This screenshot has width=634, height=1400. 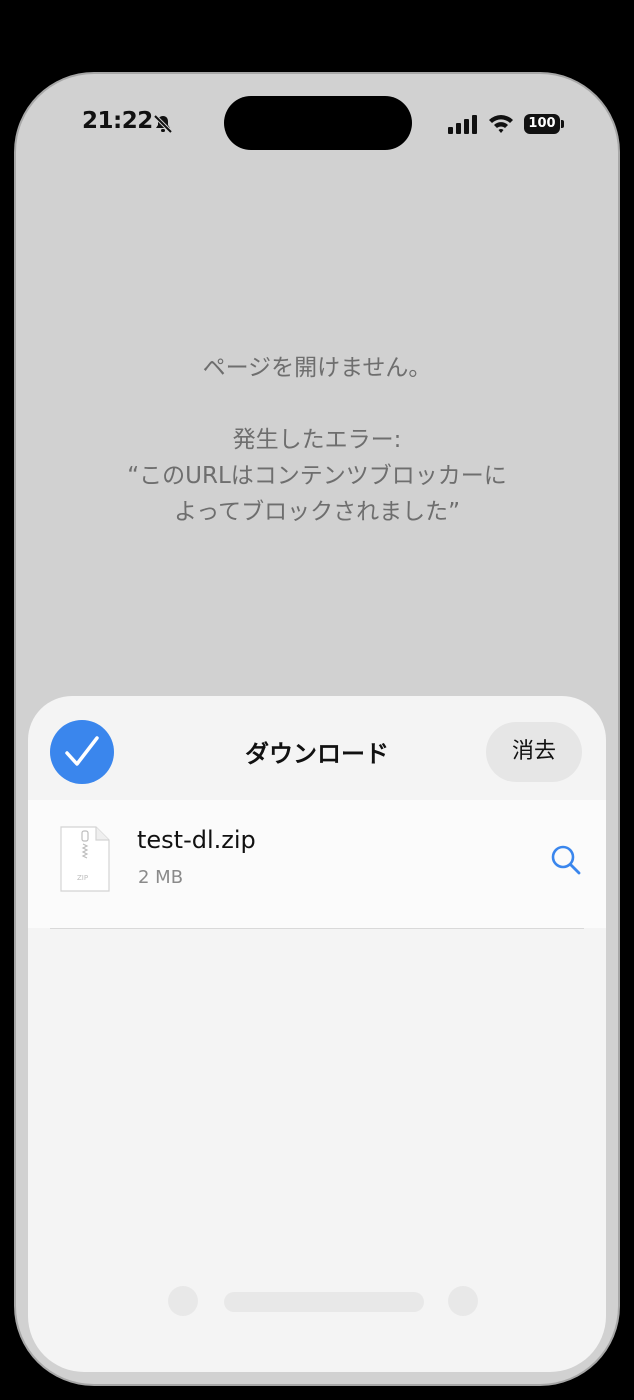 What do you see at coordinates (161, 877) in the screenshot?
I see `file-size: 2 MB` at bounding box center [161, 877].